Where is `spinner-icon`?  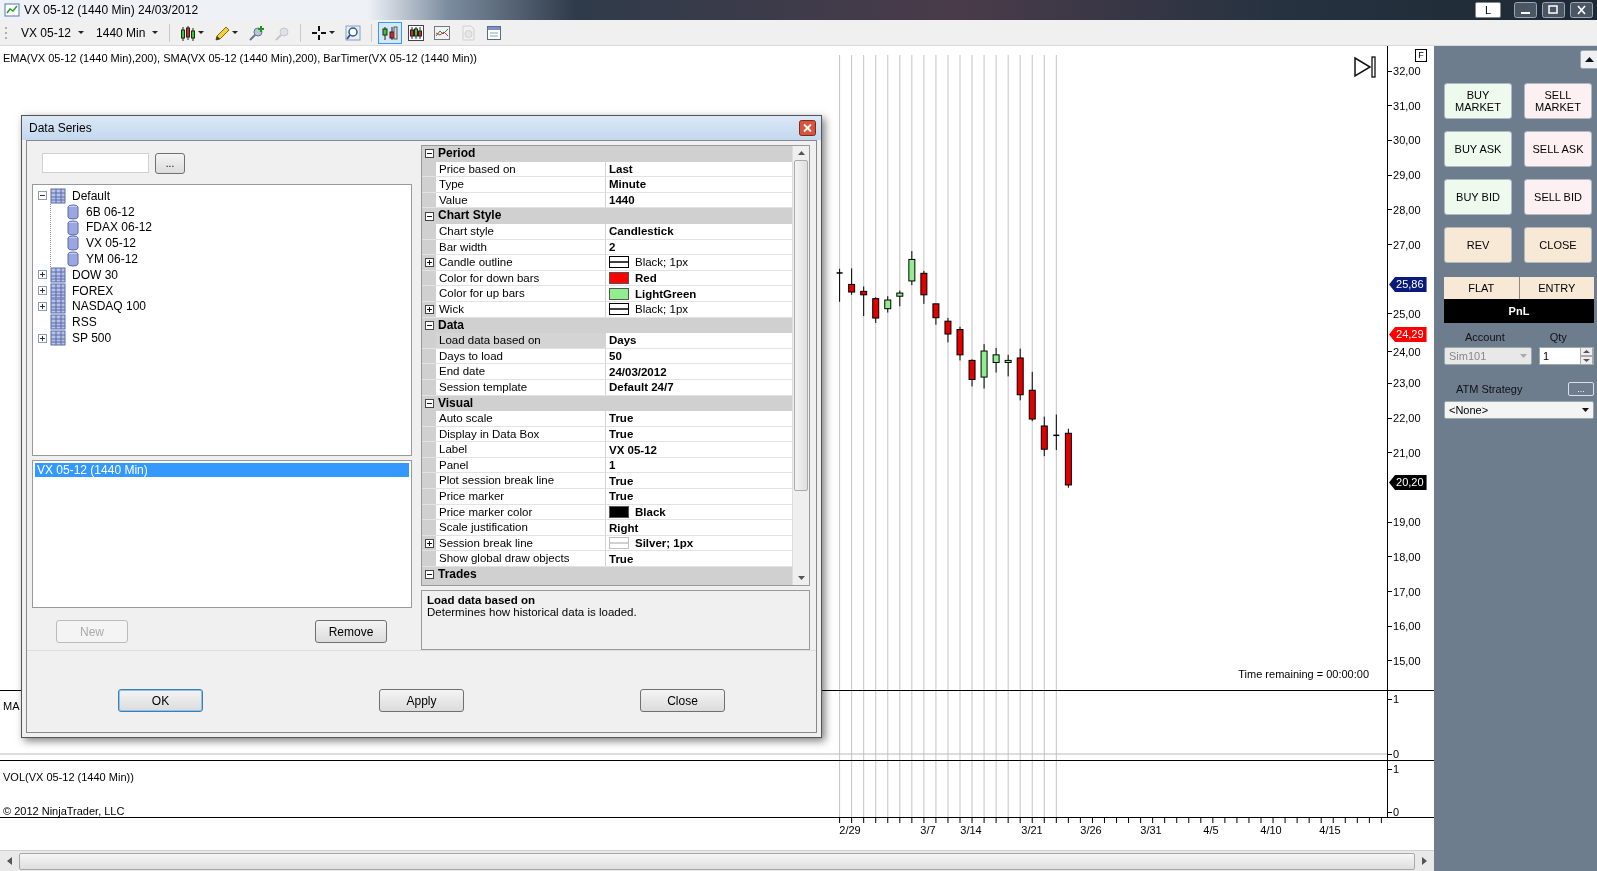 spinner-icon is located at coordinates (1586, 356).